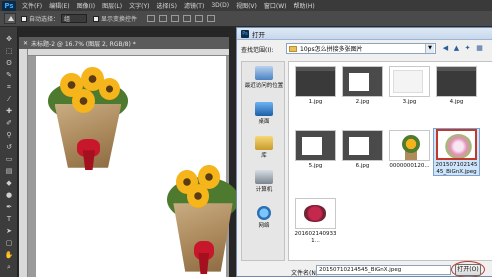 The height and width of the screenshot is (277, 492). What do you see at coordinates (429, 48) in the screenshot?
I see `chevron-down-icon: ▼` at bounding box center [429, 48].